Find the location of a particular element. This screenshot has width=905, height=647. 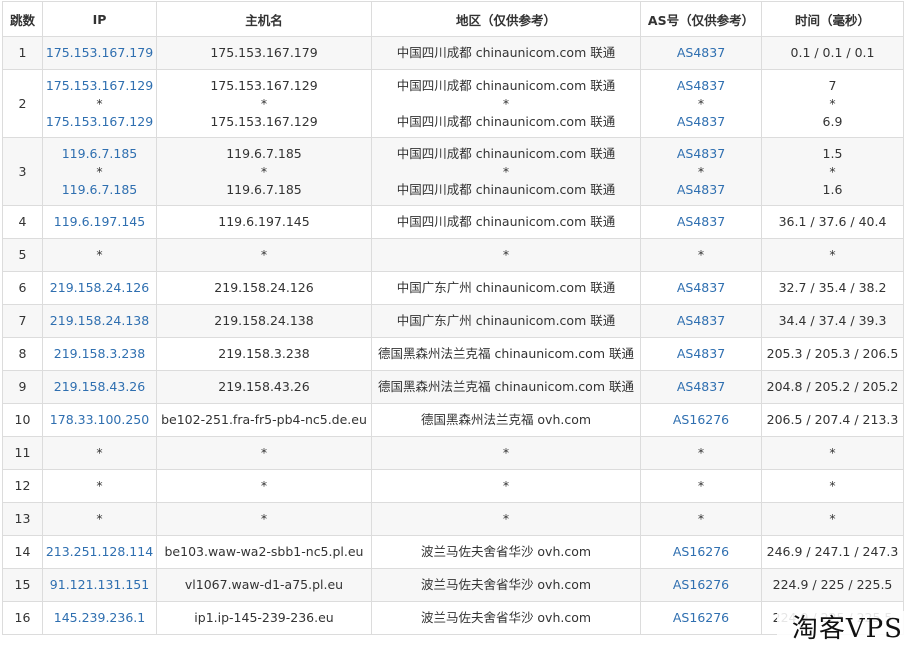

hop-cell: 11 is located at coordinates (22, 453).